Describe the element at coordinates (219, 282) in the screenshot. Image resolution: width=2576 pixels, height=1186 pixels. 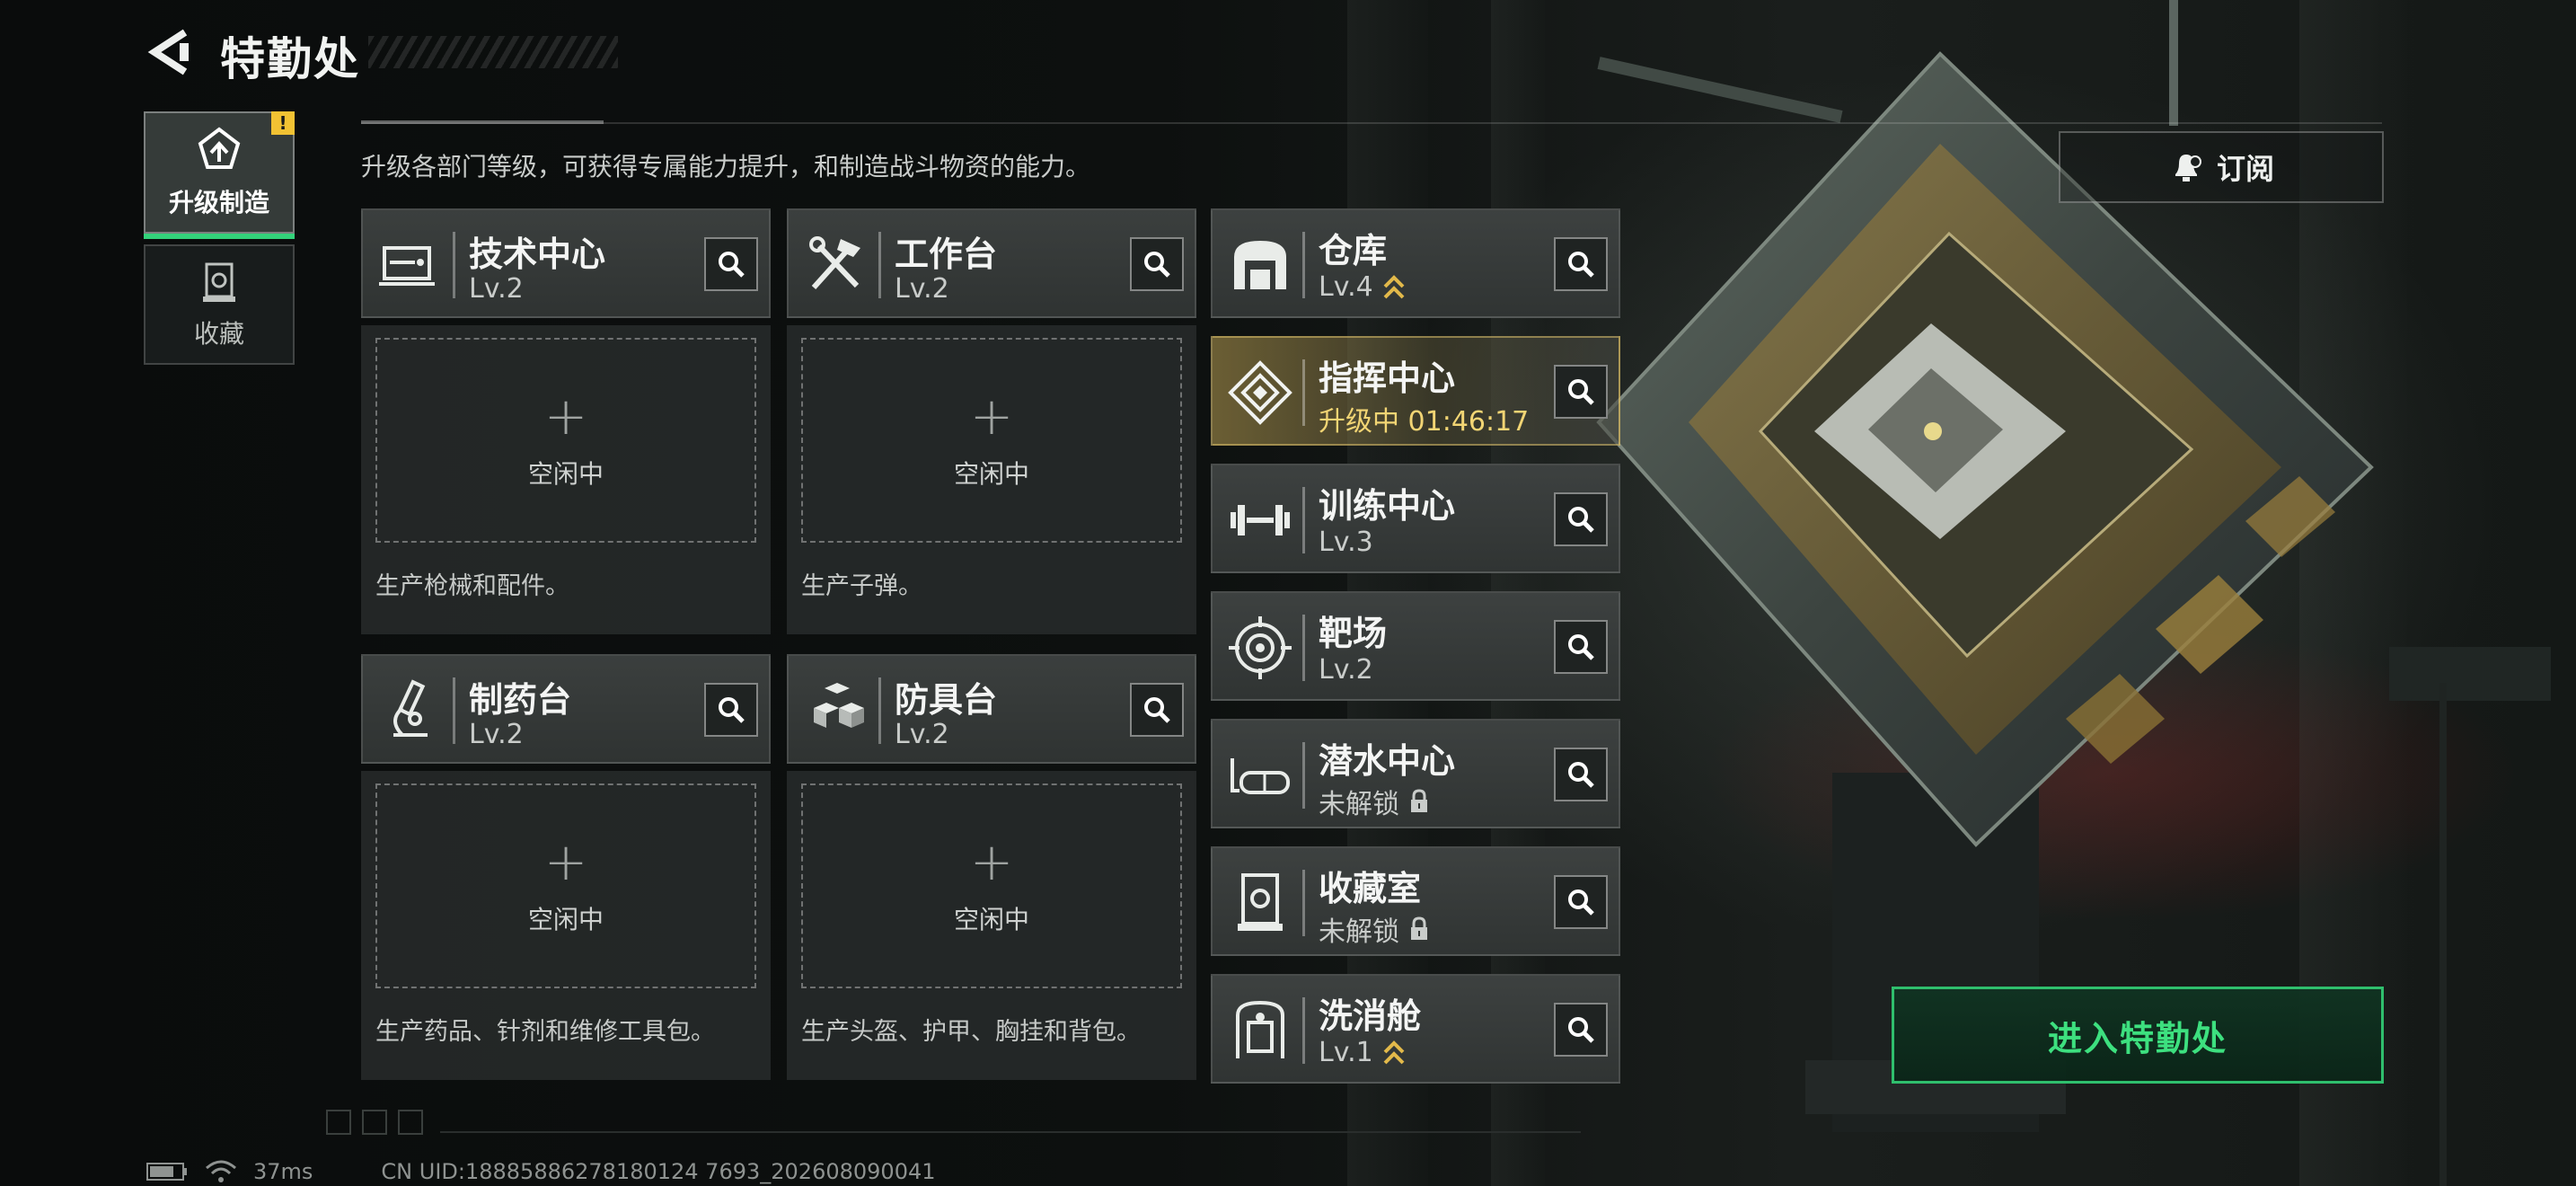
I see `collection-icon` at that location.